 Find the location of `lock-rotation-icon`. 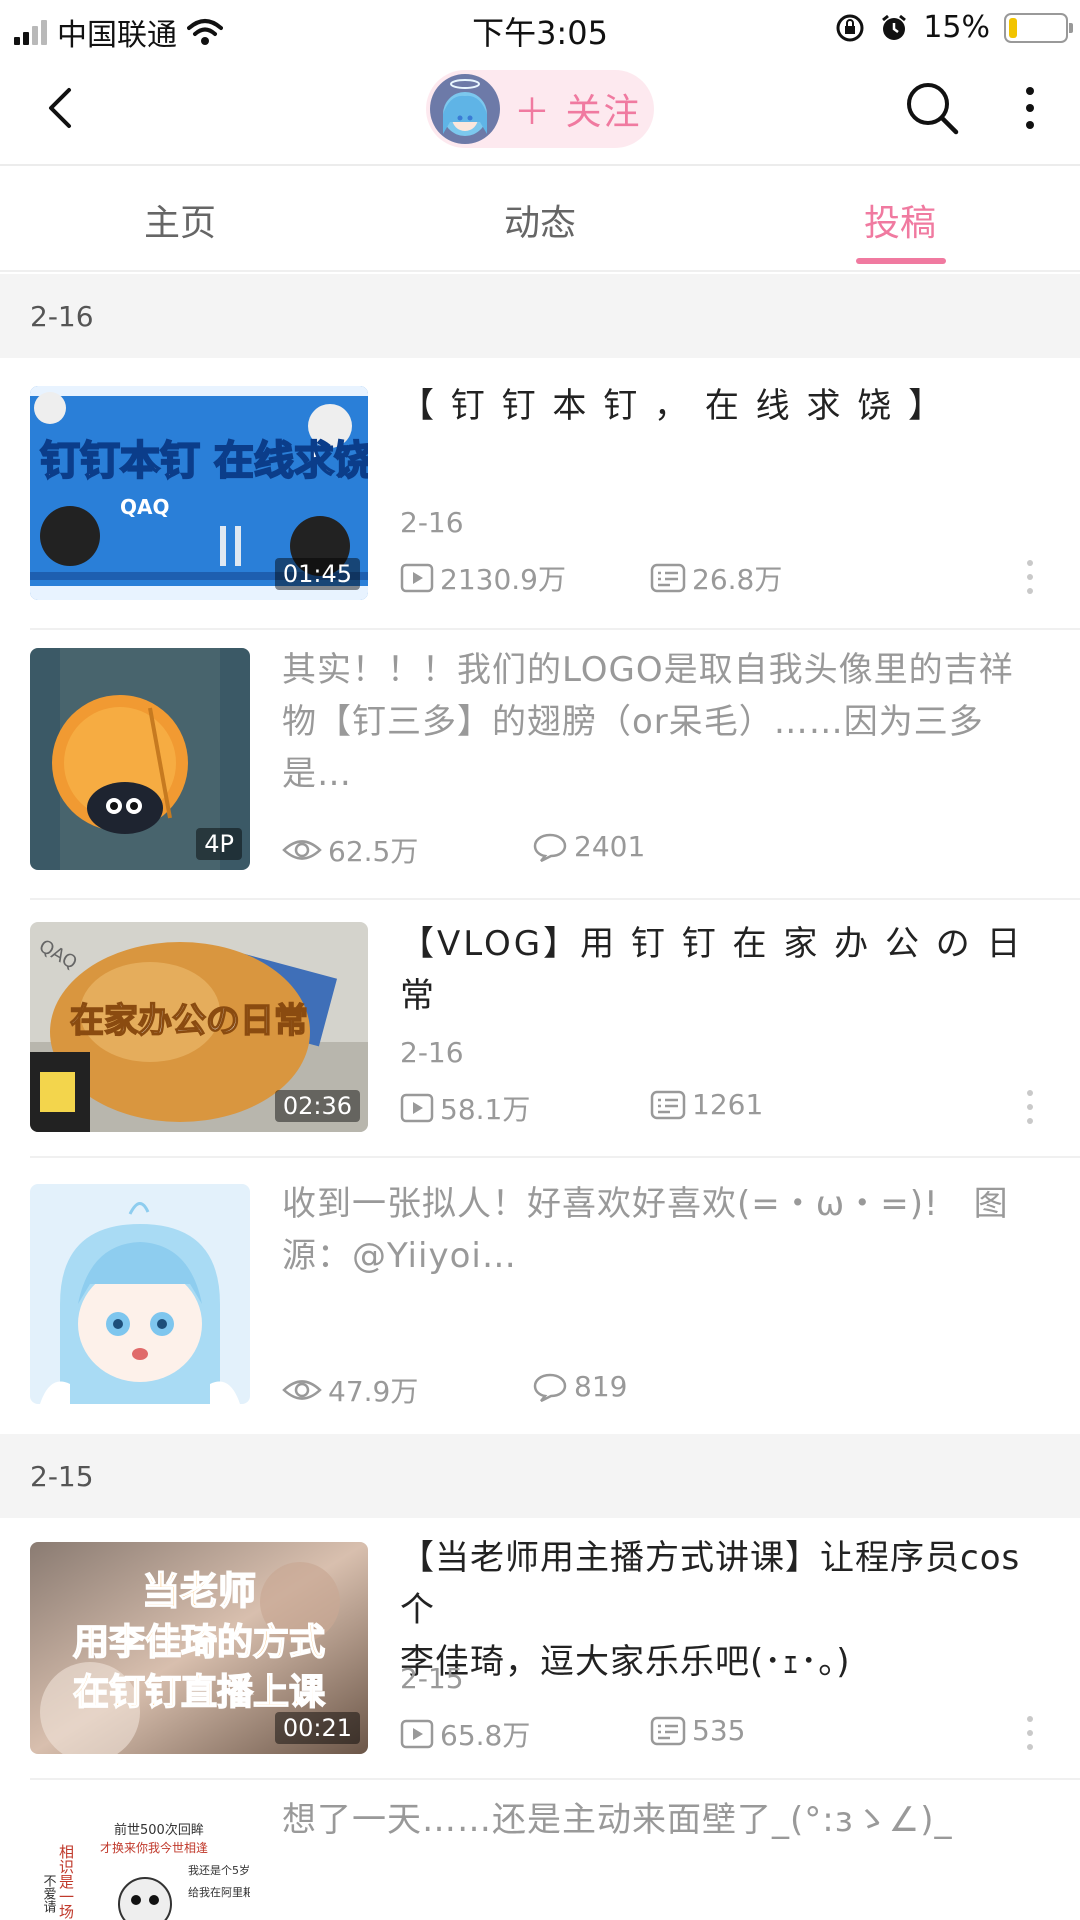

lock-rotation-icon is located at coordinates (850, 27).